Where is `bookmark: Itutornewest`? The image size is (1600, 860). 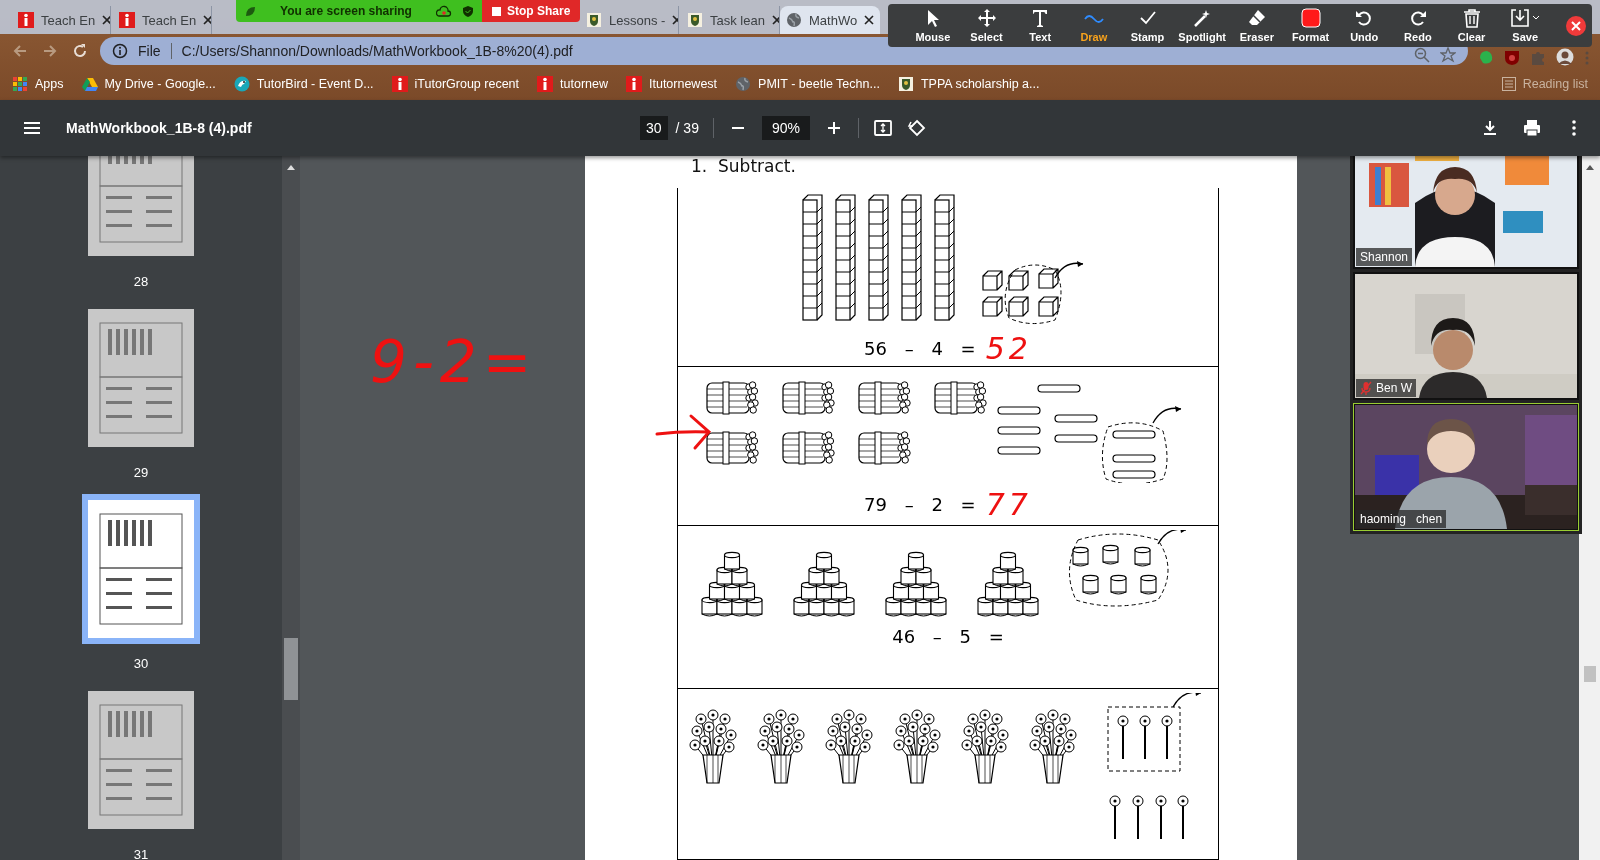 bookmark: Itutornewest is located at coordinates (672, 84).